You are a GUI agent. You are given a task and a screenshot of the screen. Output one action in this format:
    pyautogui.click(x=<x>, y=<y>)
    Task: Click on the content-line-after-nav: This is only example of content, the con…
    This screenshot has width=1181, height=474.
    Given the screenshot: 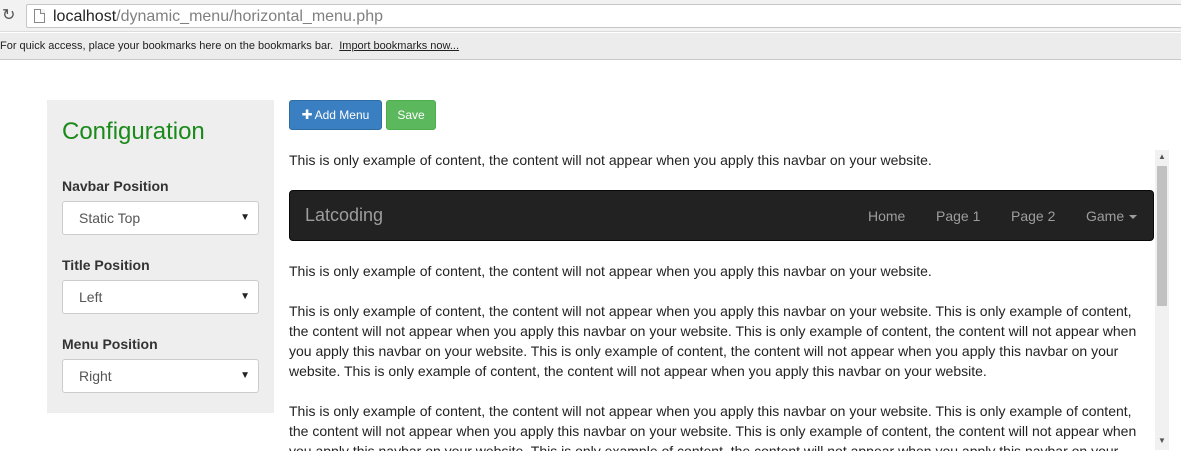 What is the action you would take?
    pyautogui.click(x=610, y=271)
    